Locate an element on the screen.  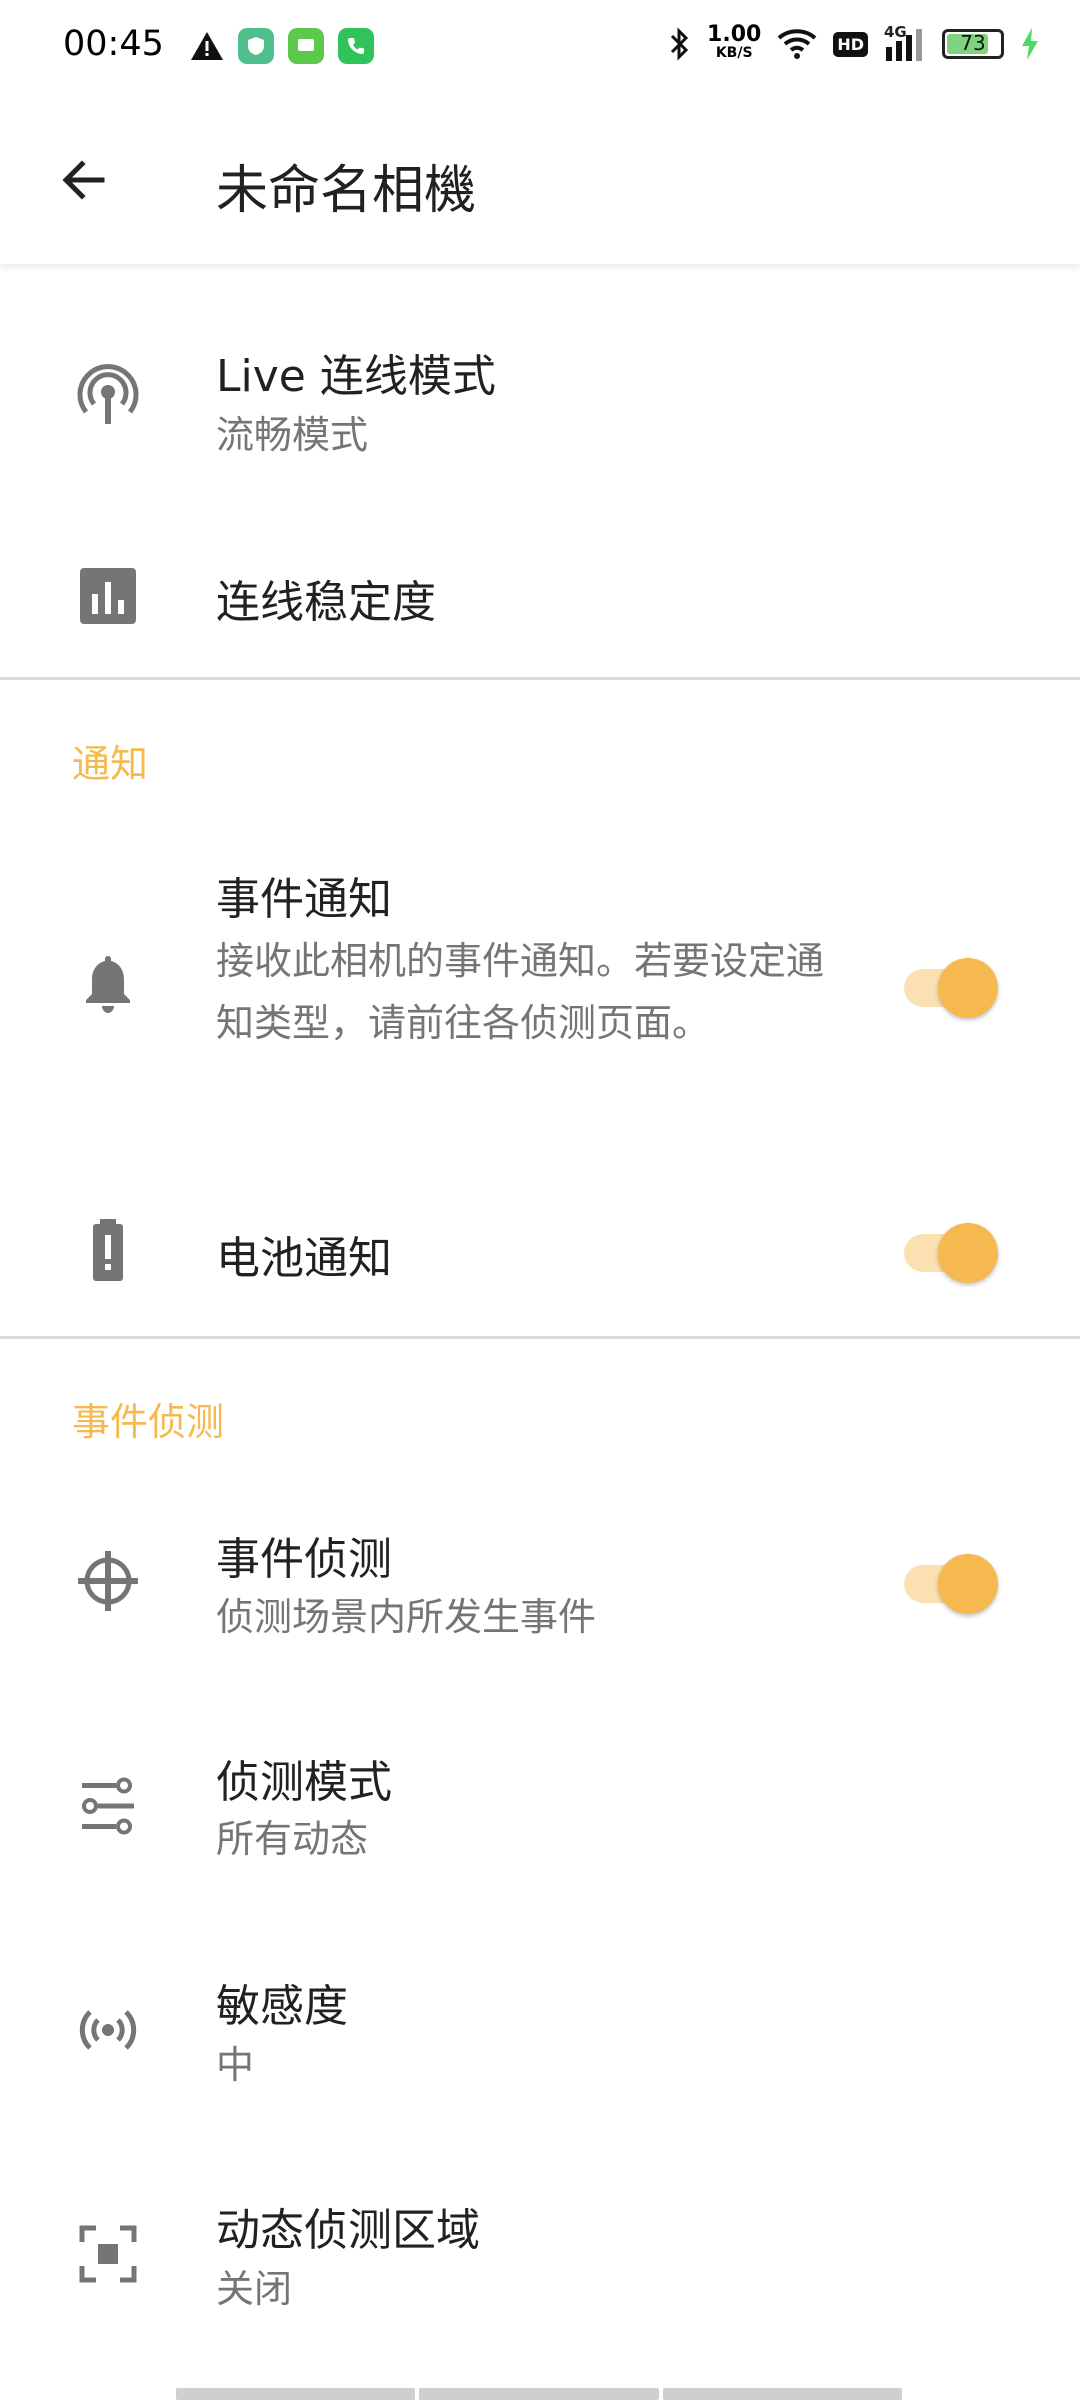
item-subtitle: 接收此相机的事件通知。若要设定通知类型，请前往各侦测页面。 is located at coordinates (520, 992).